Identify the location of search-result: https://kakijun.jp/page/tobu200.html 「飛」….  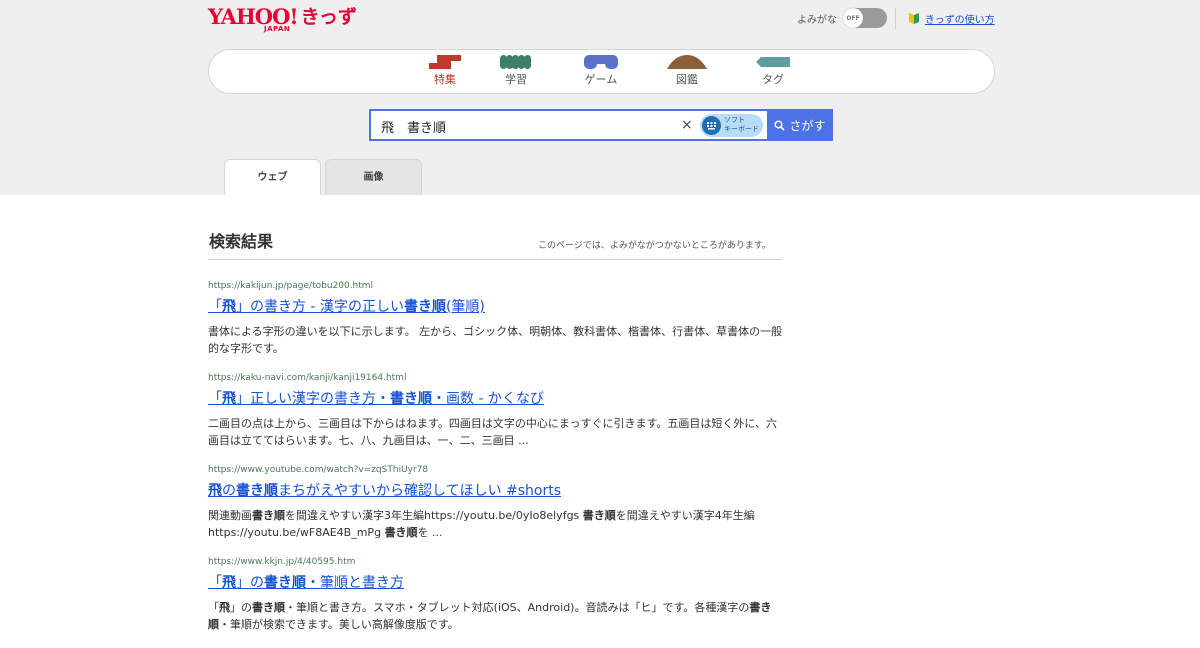
(496, 318).